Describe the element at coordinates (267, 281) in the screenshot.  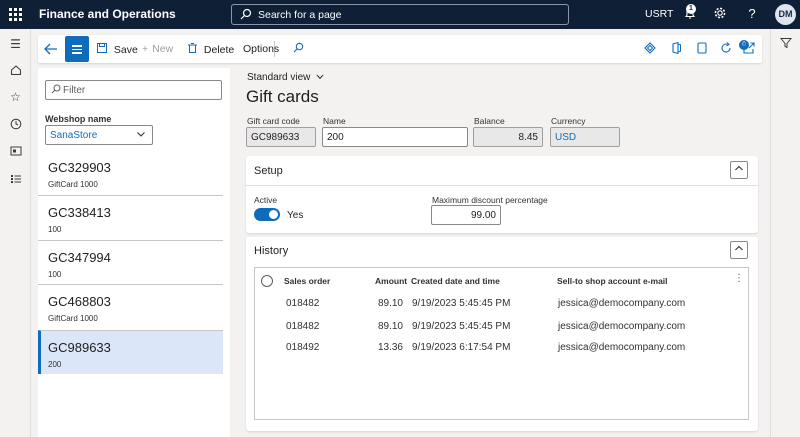
I see `select-all-radio` at that location.